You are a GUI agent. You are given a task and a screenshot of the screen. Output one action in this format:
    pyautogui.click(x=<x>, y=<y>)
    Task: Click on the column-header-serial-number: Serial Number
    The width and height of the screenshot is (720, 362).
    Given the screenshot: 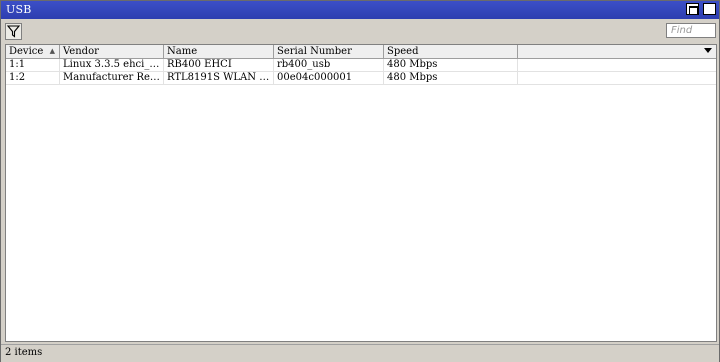 What is the action you would take?
    pyautogui.click(x=329, y=52)
    